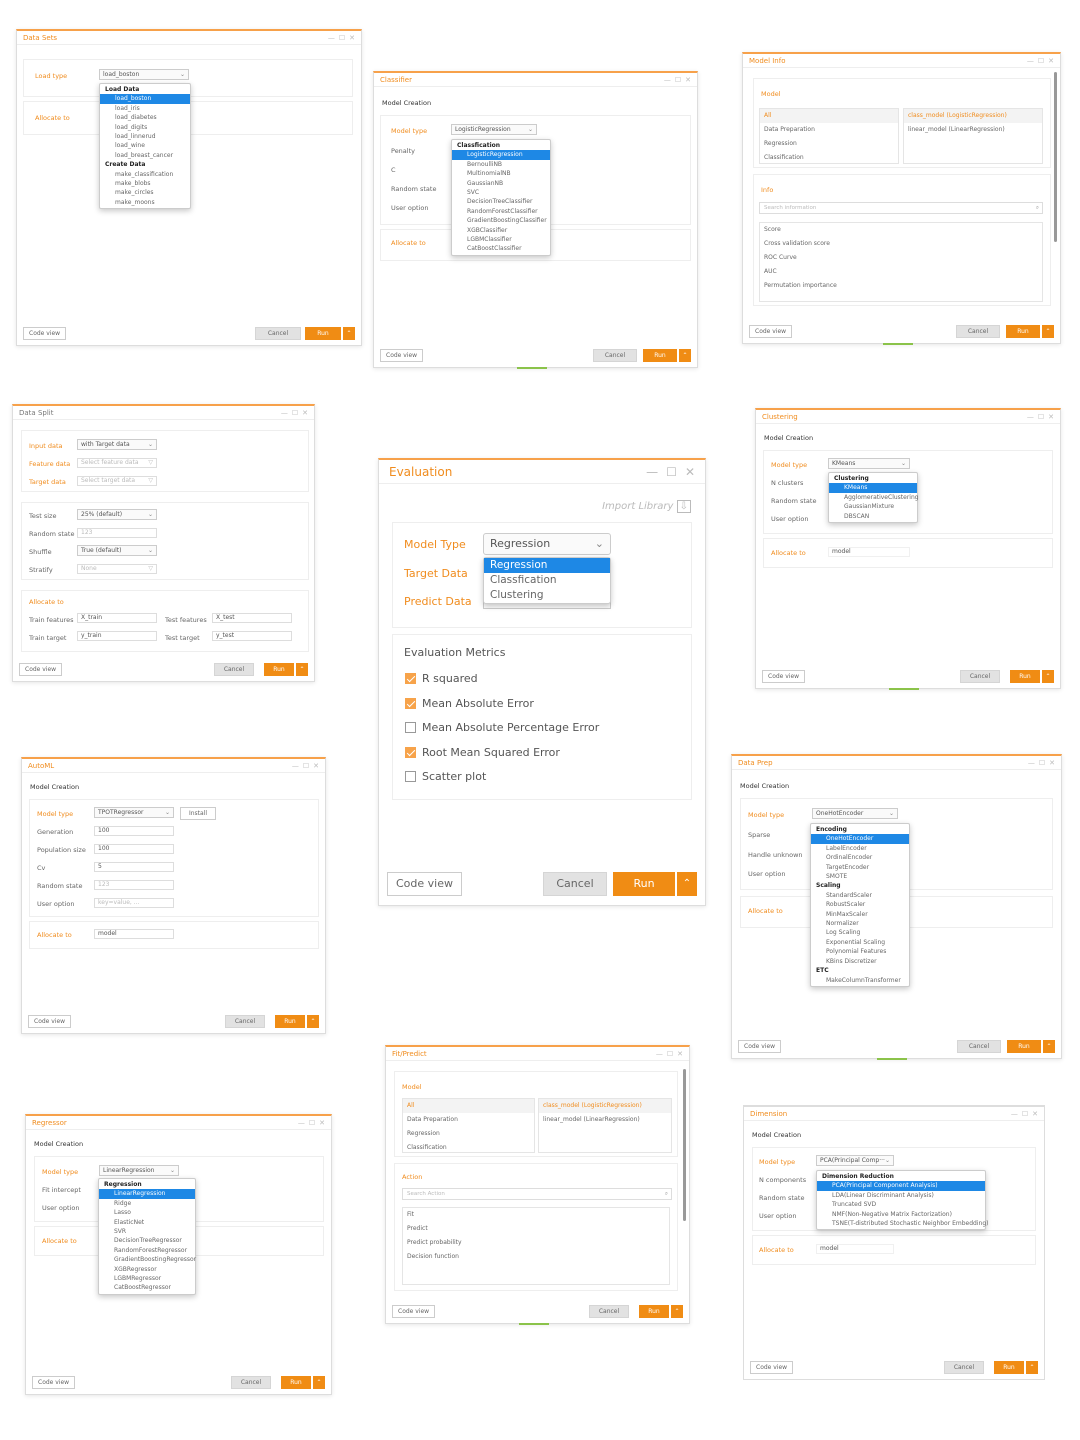  I want to click on list-item: Score, so click(901, 230).